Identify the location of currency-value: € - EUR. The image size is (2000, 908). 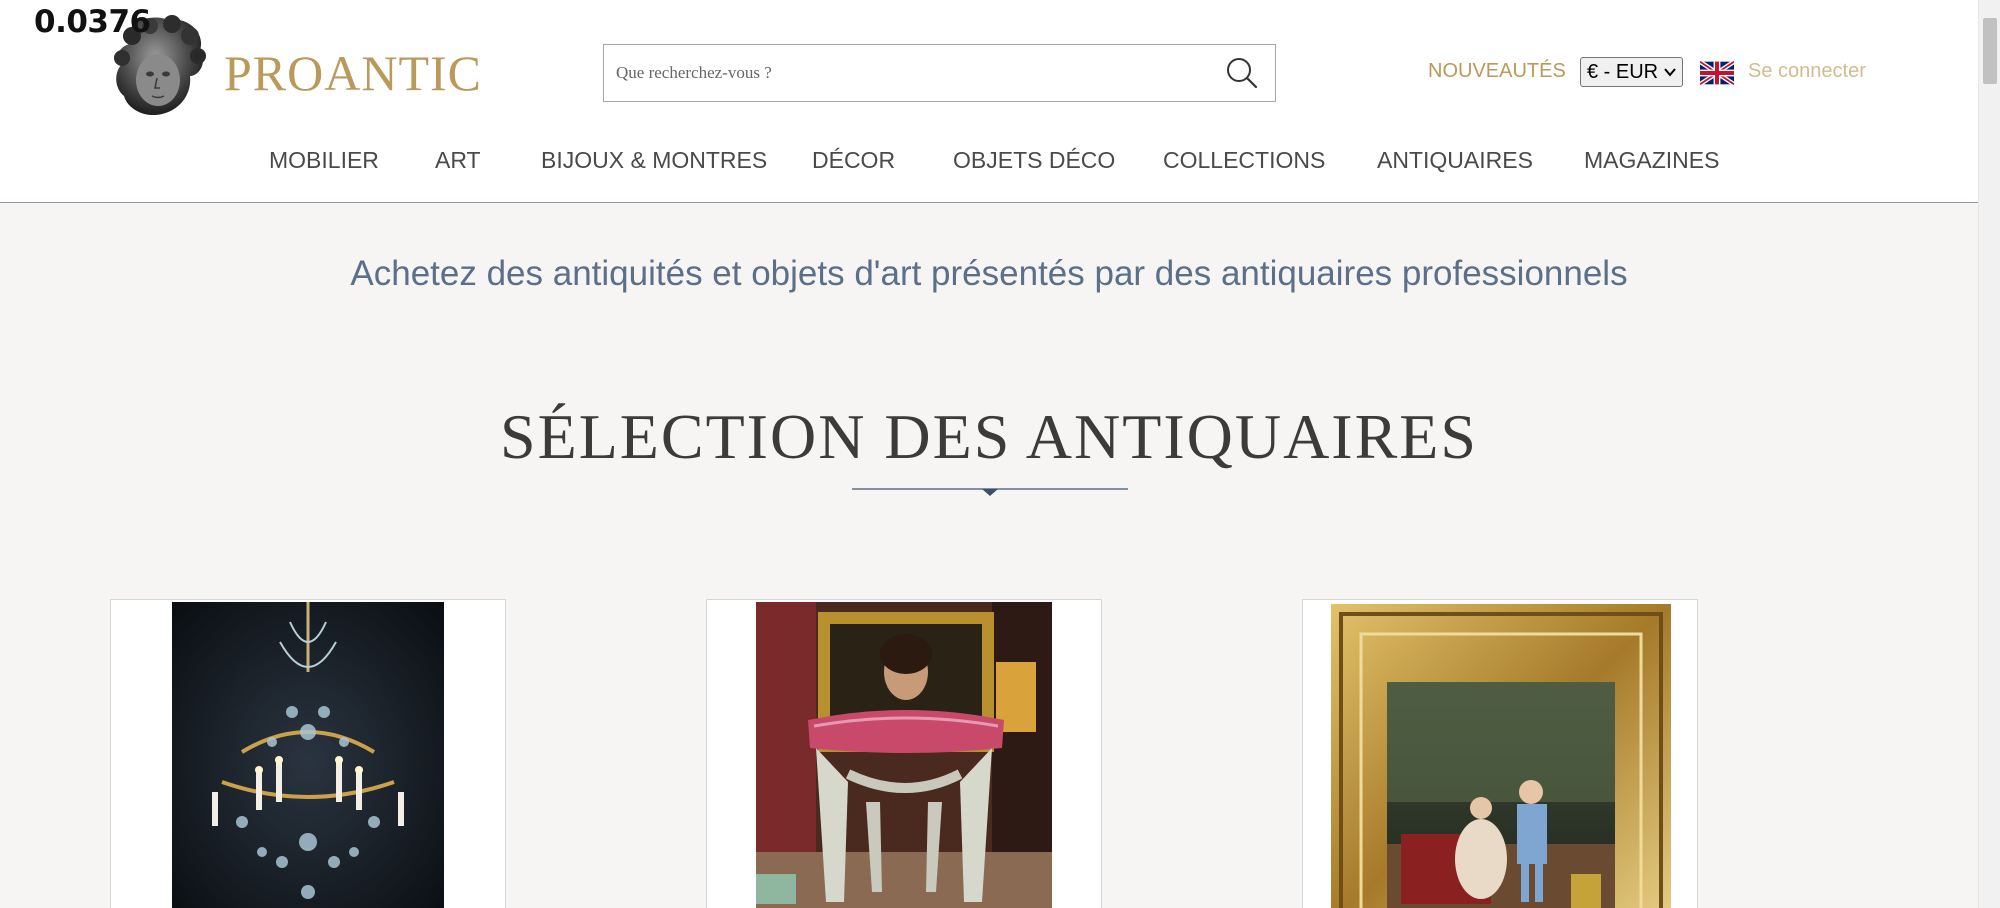
(1623, 71).